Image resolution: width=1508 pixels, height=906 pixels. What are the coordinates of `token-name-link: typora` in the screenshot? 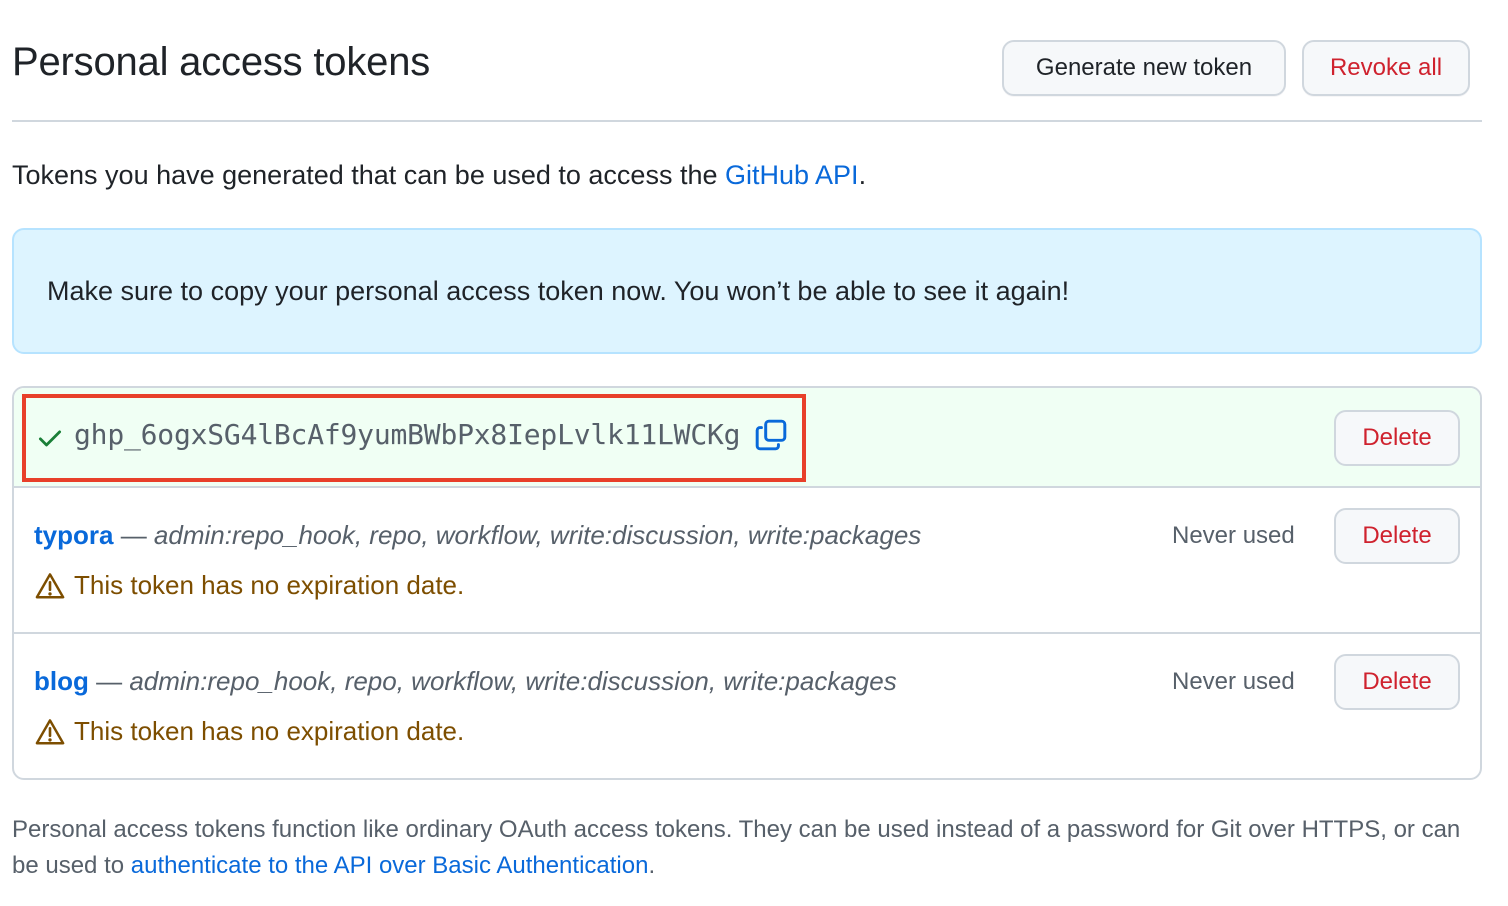 It's located at (73, 535).